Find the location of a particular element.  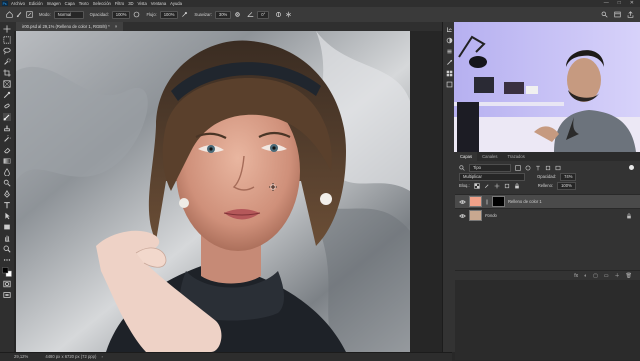

mode-select: Normal is located at coordinates (68, 14).